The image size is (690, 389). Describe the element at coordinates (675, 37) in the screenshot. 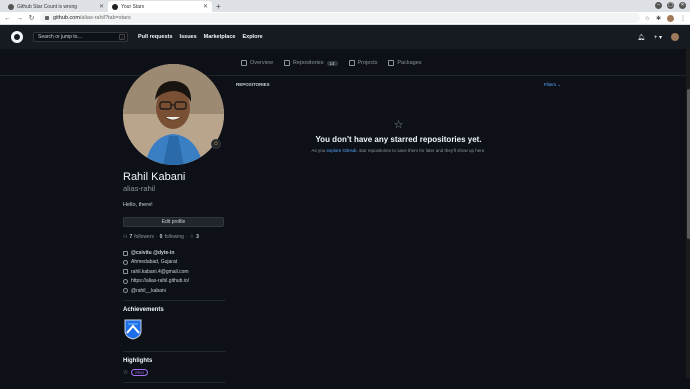

I see `user-avatar-menu` at that location.